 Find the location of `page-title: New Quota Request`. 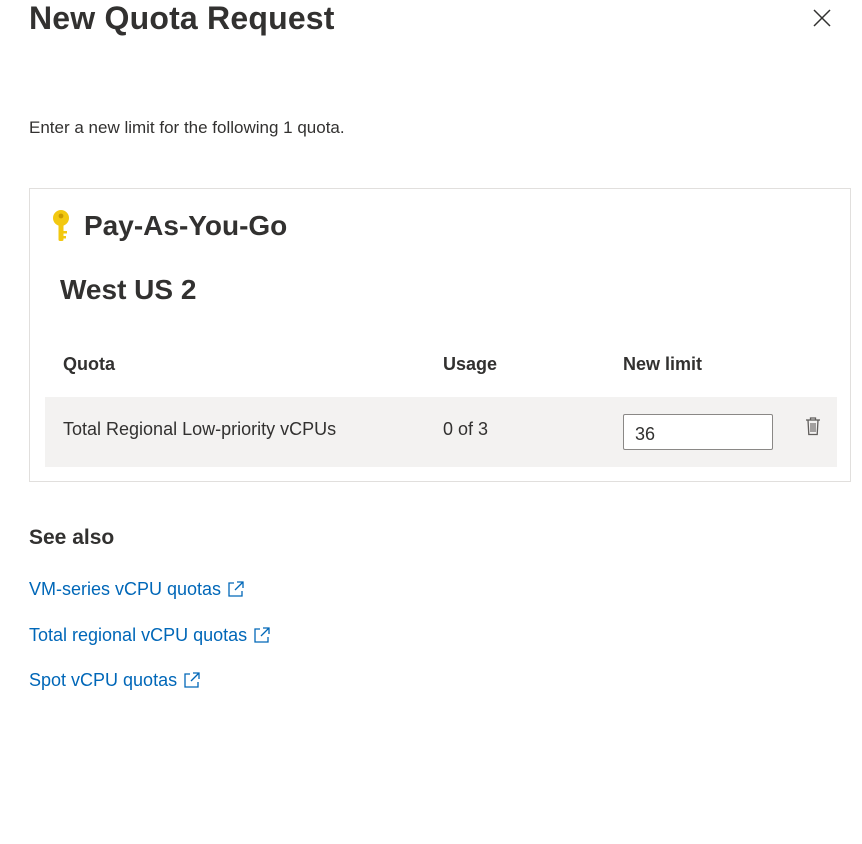

page-title: New Quota Request is located at coordinates (182, 18).